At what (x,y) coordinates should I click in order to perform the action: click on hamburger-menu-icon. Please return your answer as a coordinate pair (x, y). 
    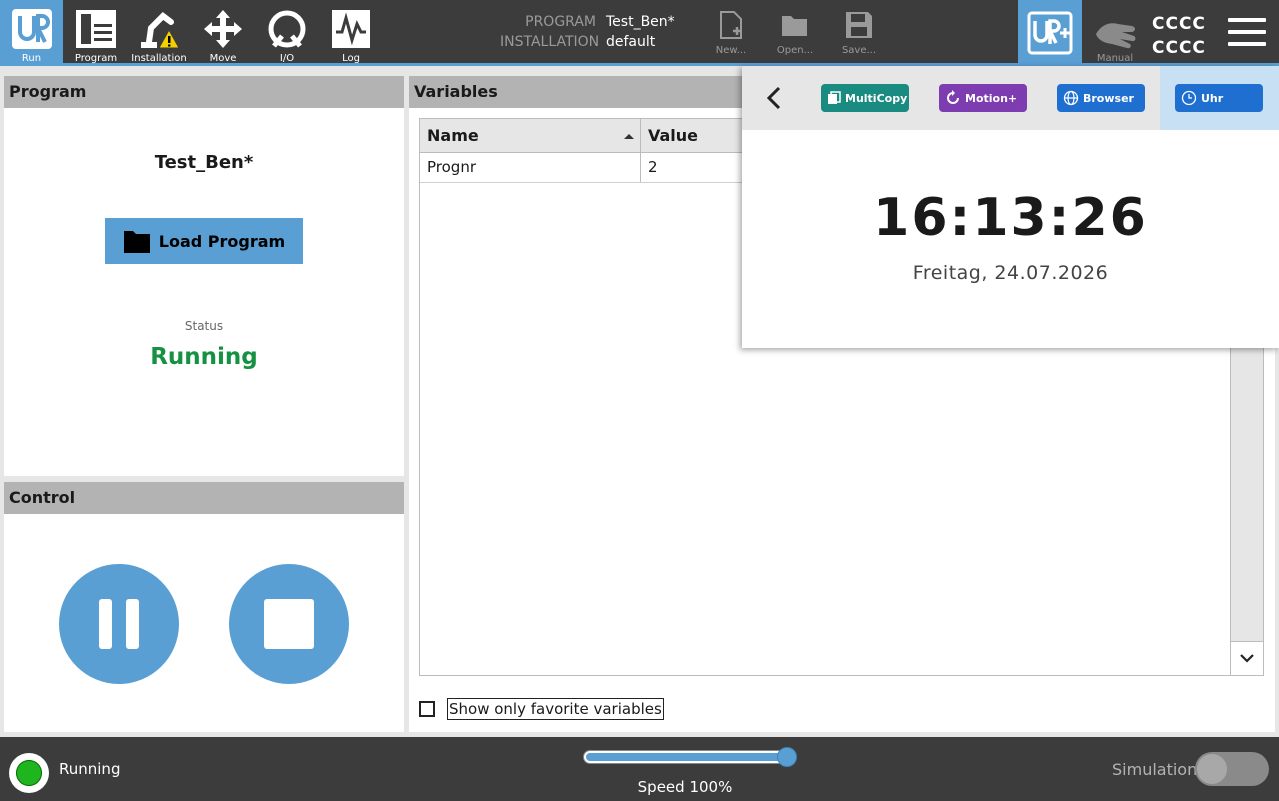
    Looking at the image, I should click on (1247, 33).